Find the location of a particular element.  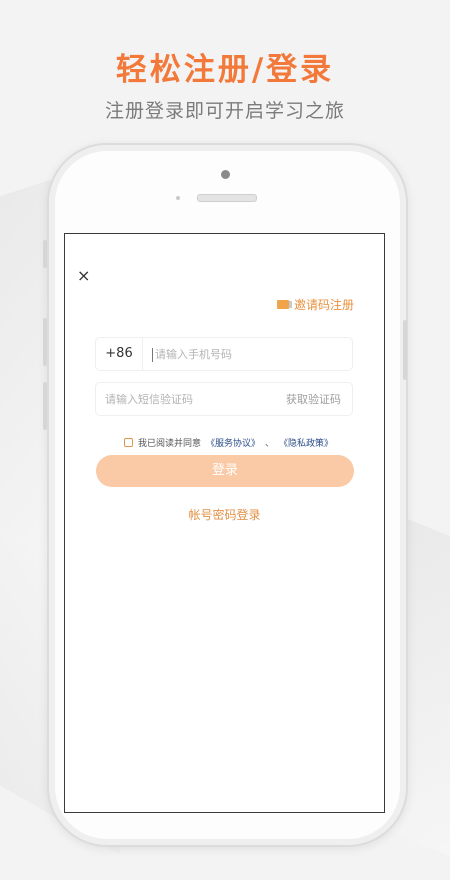

promo-subline: 注册登录即可开启学习之旅 is located at coordinates (224, 111).